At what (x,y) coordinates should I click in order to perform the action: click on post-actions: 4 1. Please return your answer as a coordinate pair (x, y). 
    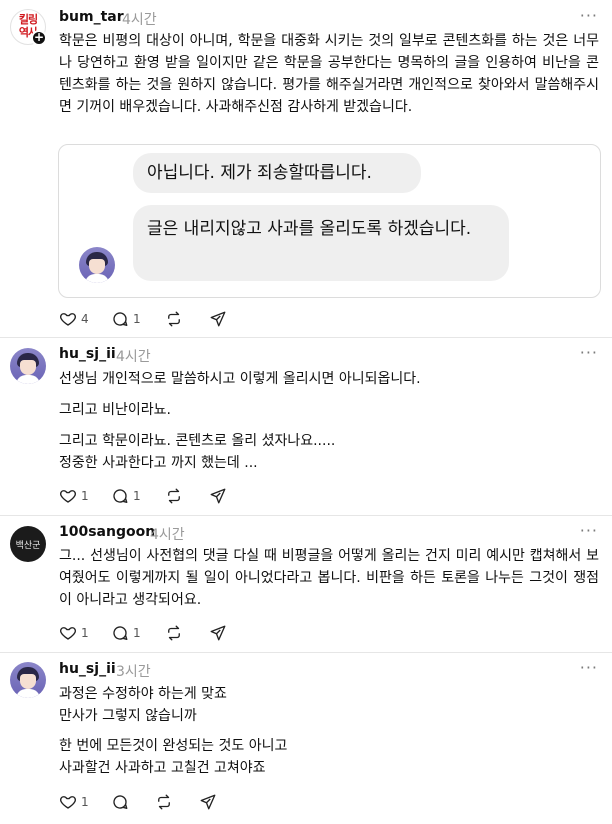
    Looking at the image, I should click on (159, 319).